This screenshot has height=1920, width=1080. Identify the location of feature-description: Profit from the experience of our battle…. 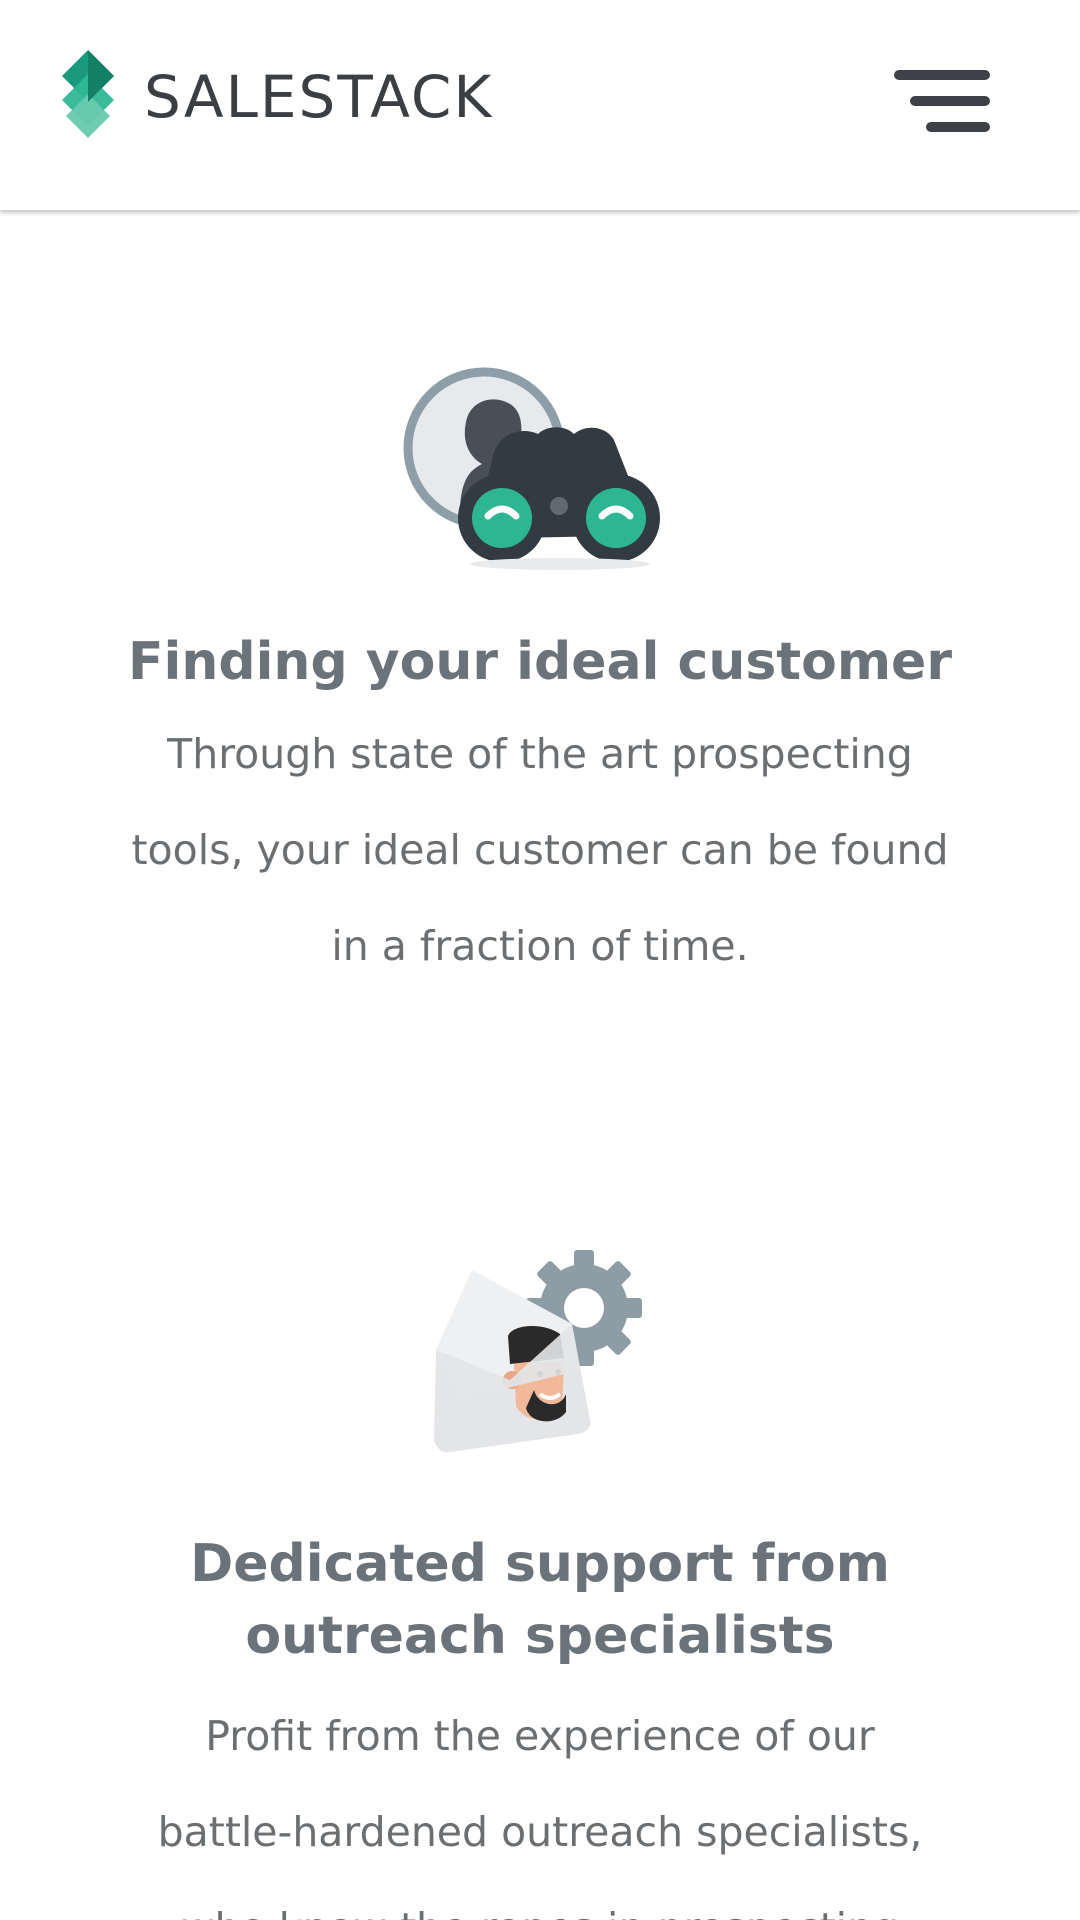
(540, 1816).